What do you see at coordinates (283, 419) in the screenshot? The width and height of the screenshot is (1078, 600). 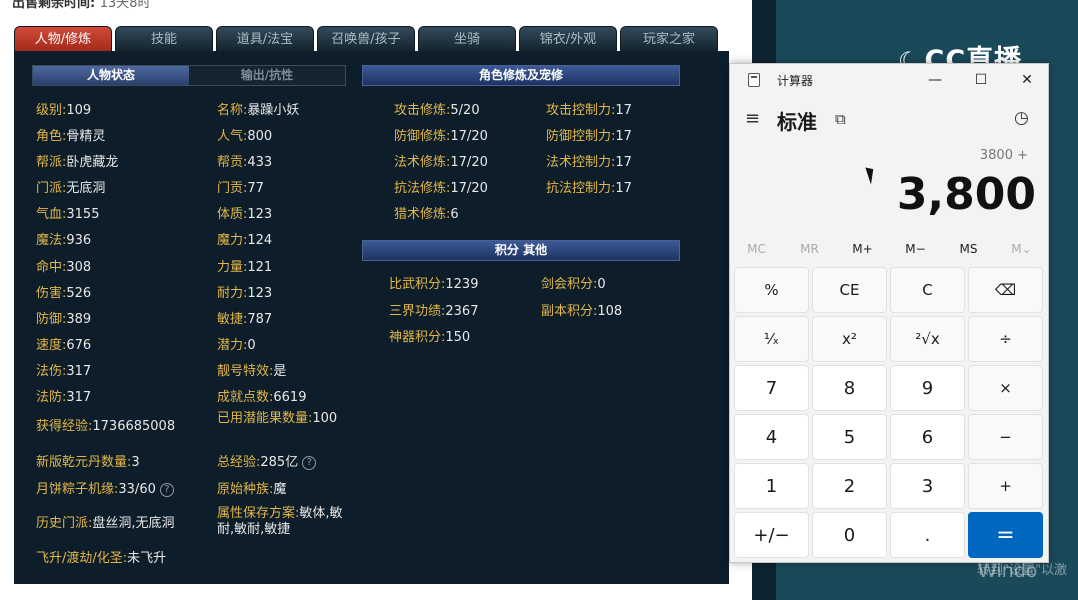 I see `stat-mid-12: 已用潜能果数量:100` at bounding box center [283, 419].